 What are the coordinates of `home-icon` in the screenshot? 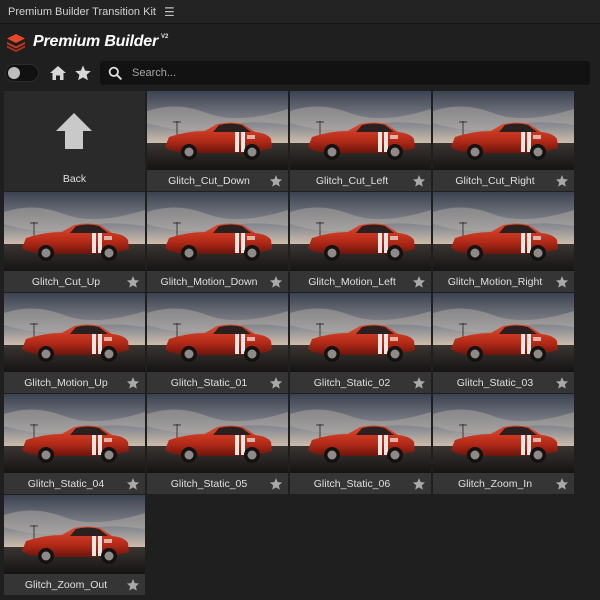 It's located at (58, 73).